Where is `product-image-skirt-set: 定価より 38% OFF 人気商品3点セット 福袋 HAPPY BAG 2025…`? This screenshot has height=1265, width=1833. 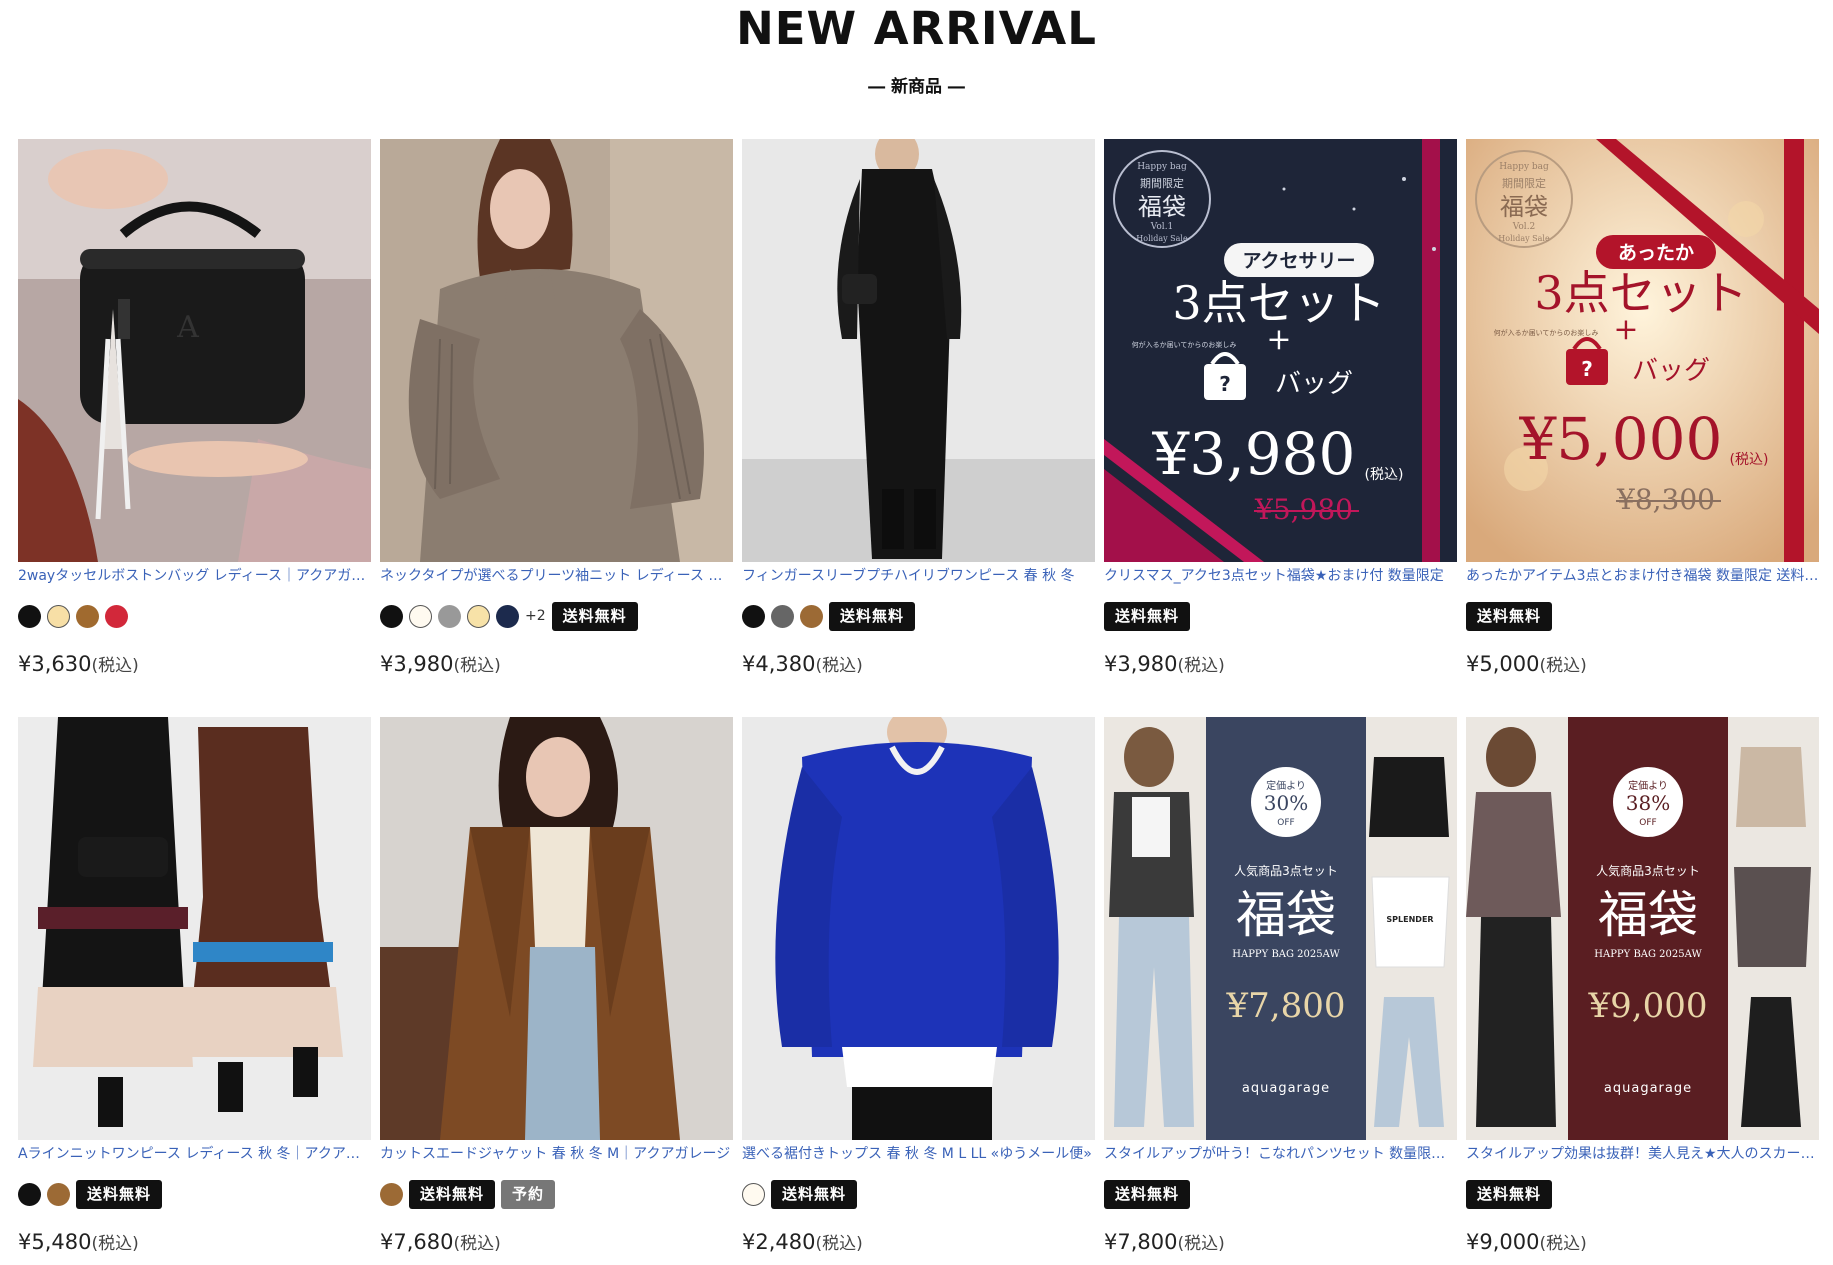
product-image-skirt-set: 定価より 38% OFF 人気商品3点セット 福袋 HAPPY BAG 2025… is located at coordinates (1642, 928).